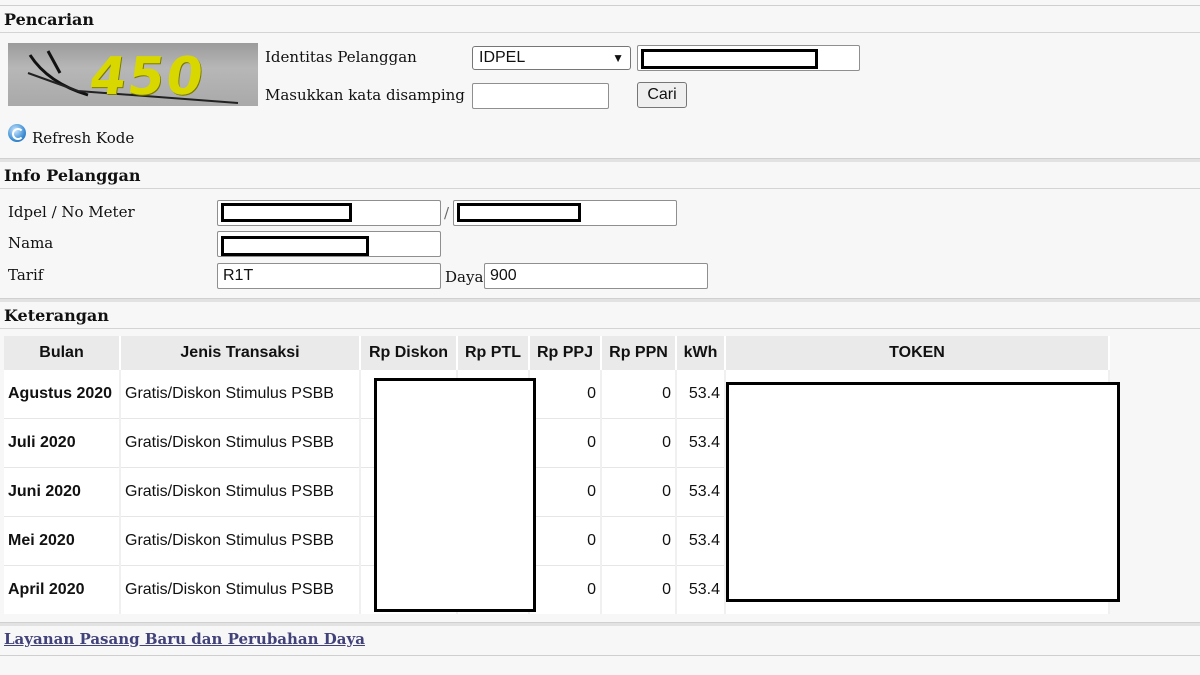  Describe the element at coordinates (600, 175) in the screenshot. I see `section-title-info-pelanggan: Info Pelanggan` at that location.